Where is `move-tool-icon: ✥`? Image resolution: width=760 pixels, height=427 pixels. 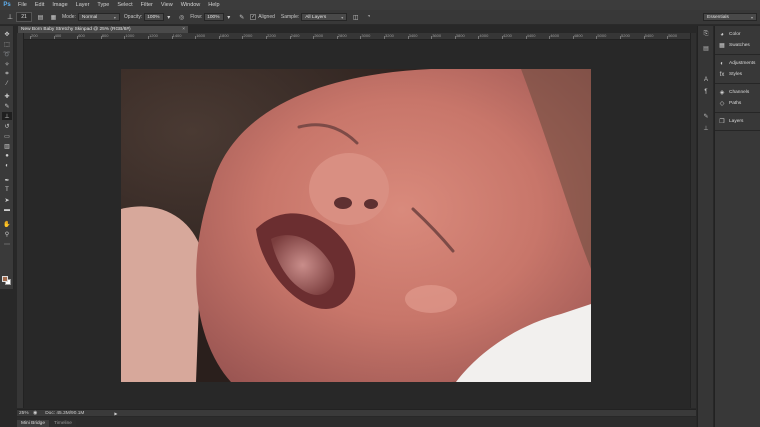
move-tool-icon: ✥ is located at coordinates (7, 34).